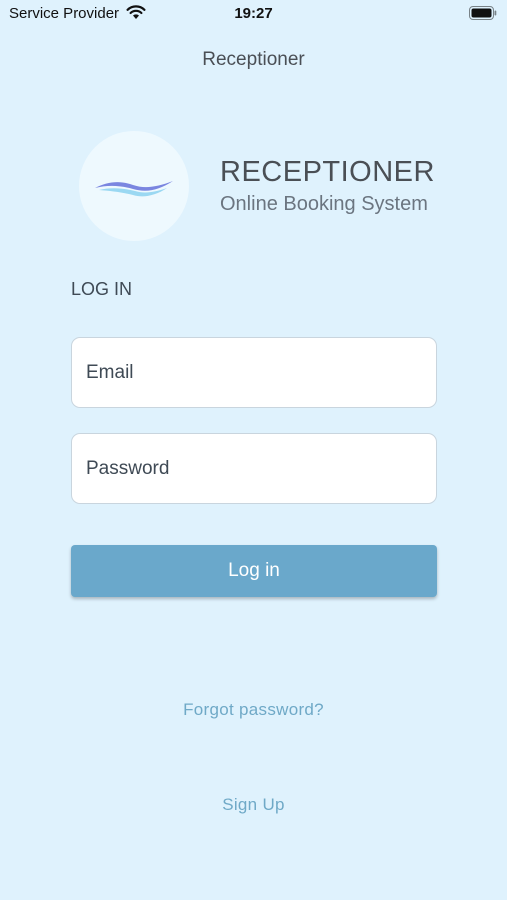  What do you see at coordinates (254, 468) in the screenshot?
I see `password-field` at bounding box center [254, 468].